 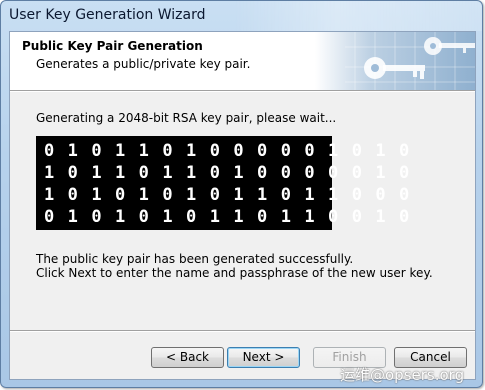 What do you see at coordinates (112, 46) in the screenshot?
I see `page-title: Public Key Pair Generation` at bounding box center [112, 46].